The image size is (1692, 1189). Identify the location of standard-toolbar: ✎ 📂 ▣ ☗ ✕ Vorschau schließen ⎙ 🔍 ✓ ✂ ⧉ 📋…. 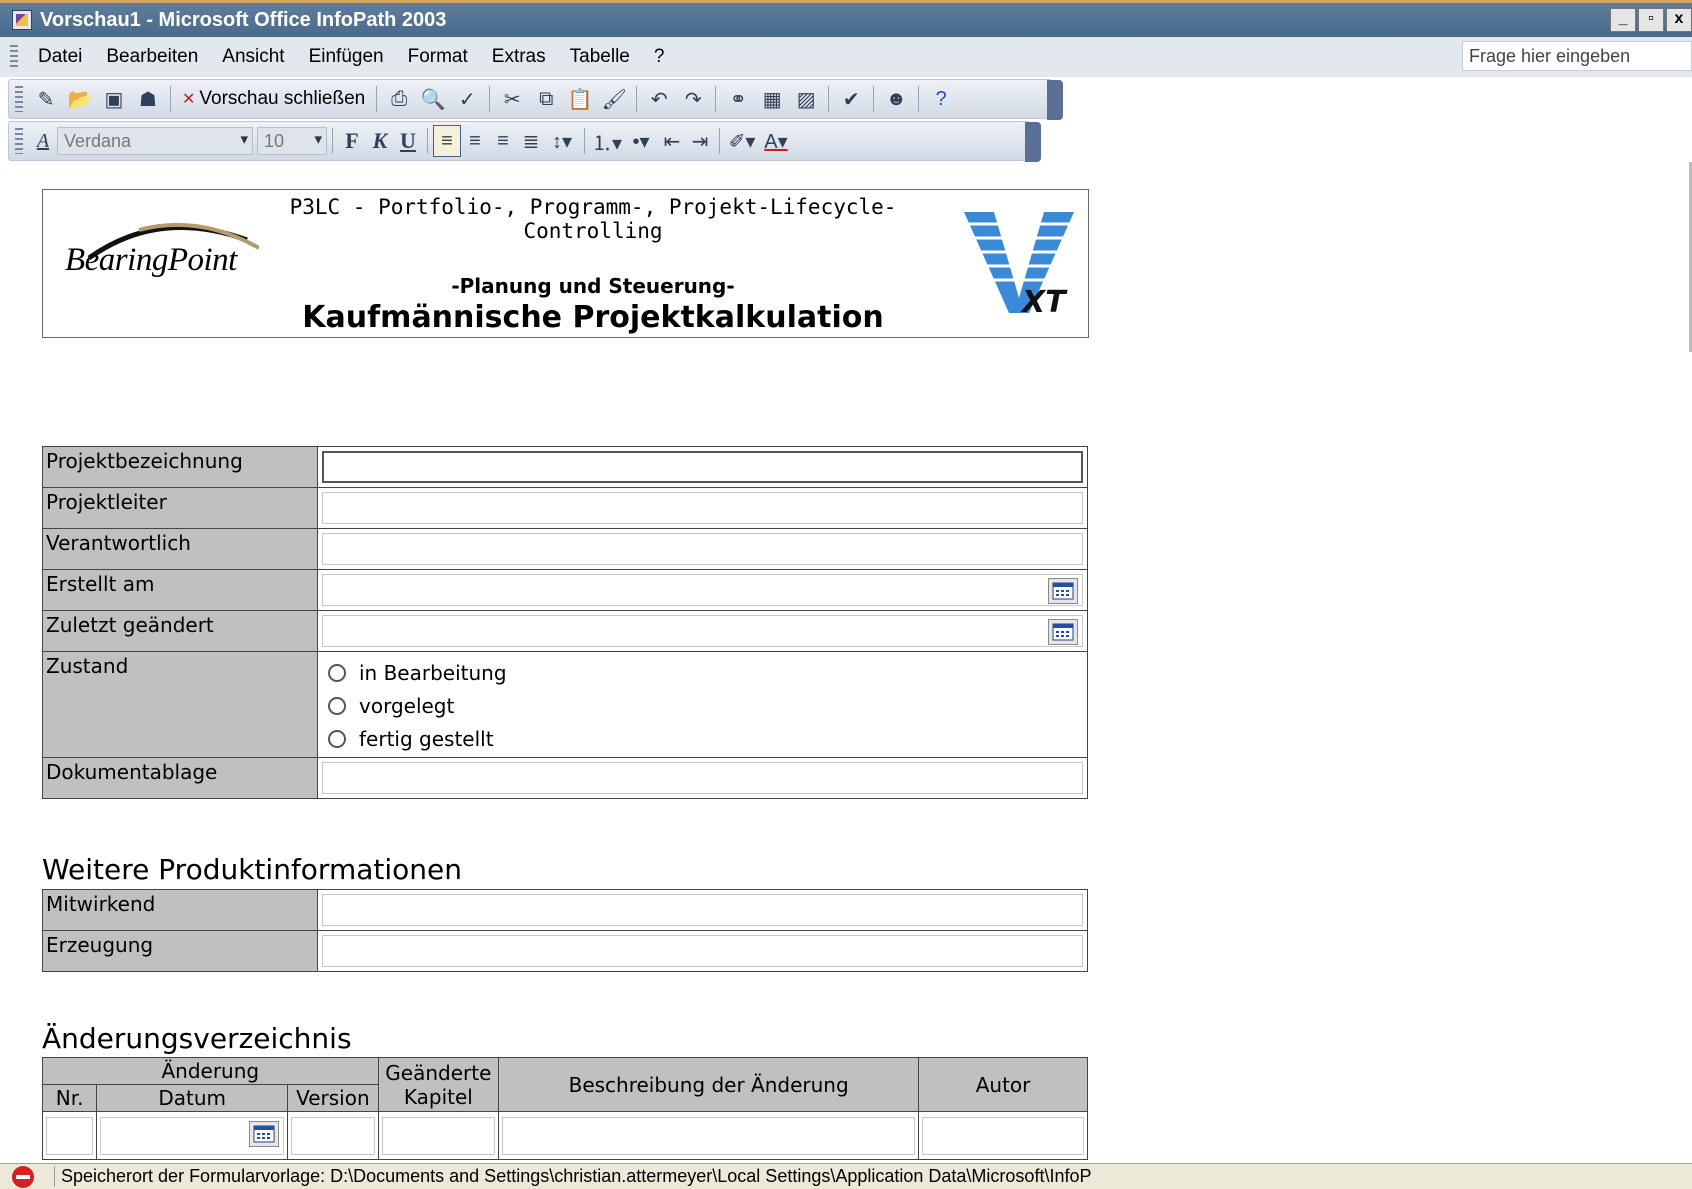
(535, 99).